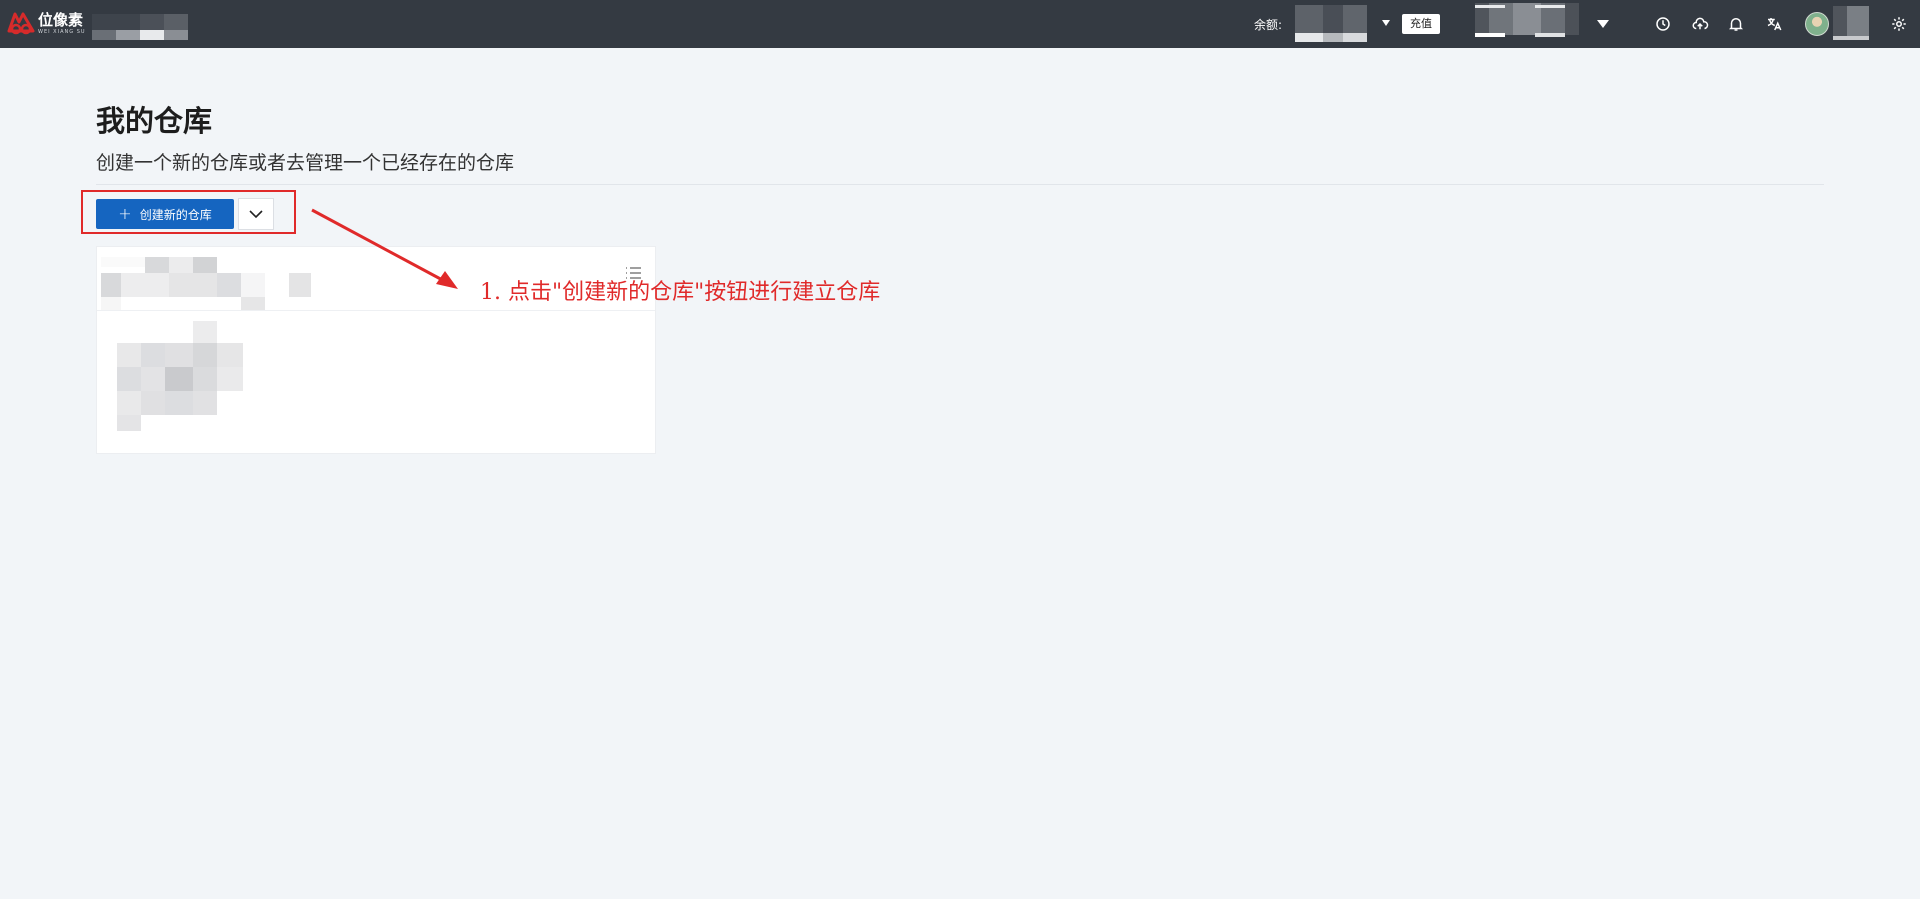 The height and width of the screenshot is (899, 1920). I want to click on redacted-workspace-name, so click(152, 28).